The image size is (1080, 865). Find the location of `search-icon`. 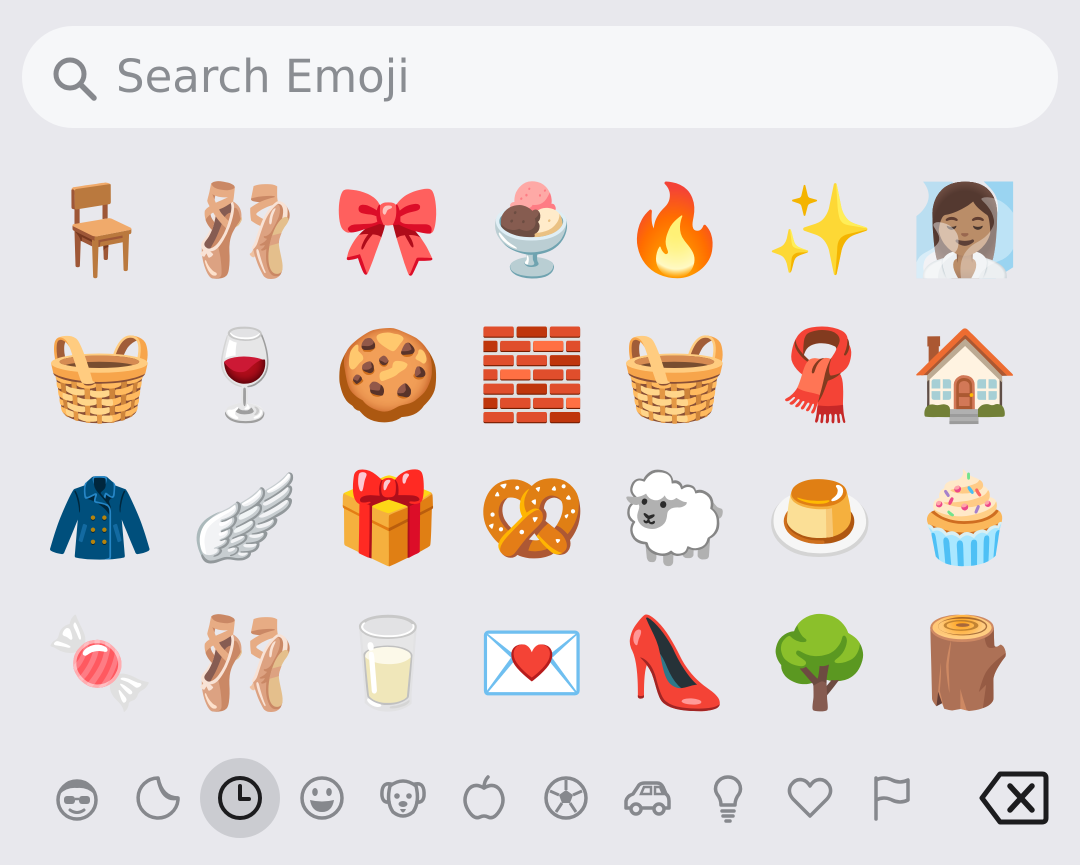

search-icon is located at coordinates (75, 79).